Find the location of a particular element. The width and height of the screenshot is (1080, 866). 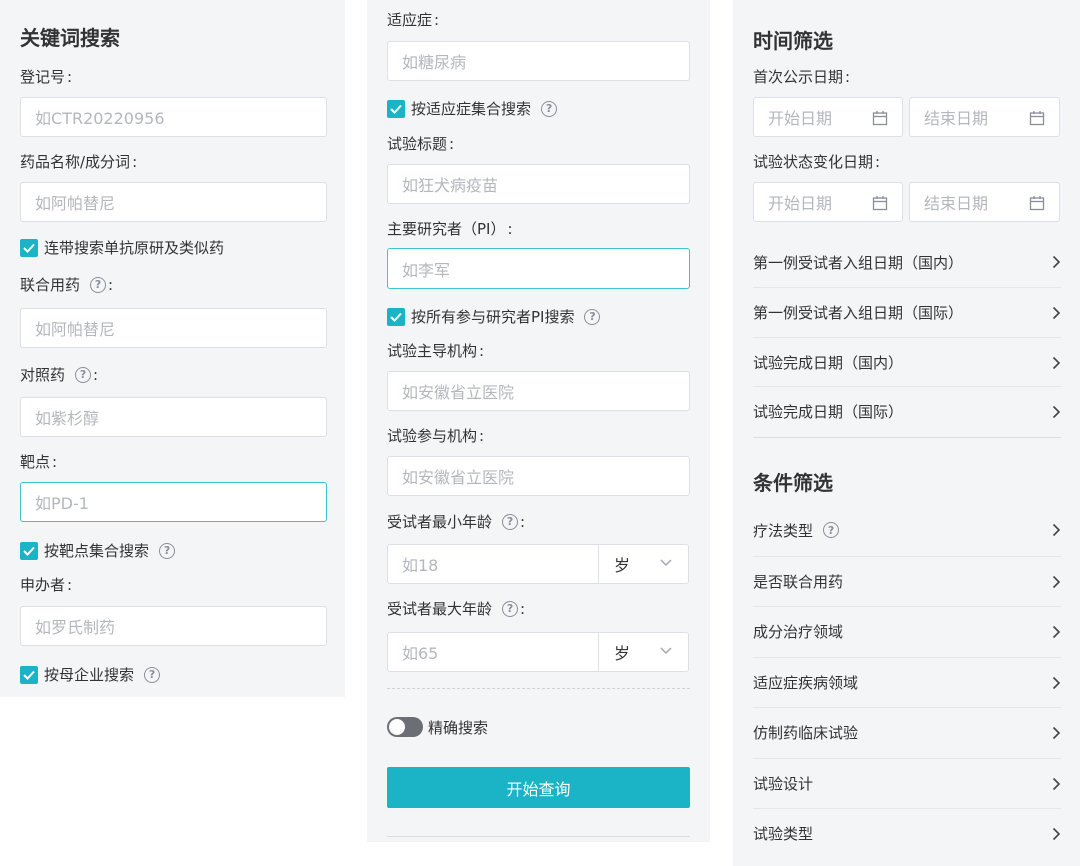

combo-drug-label: 联合用药?: is located at coordinates (67, 285).